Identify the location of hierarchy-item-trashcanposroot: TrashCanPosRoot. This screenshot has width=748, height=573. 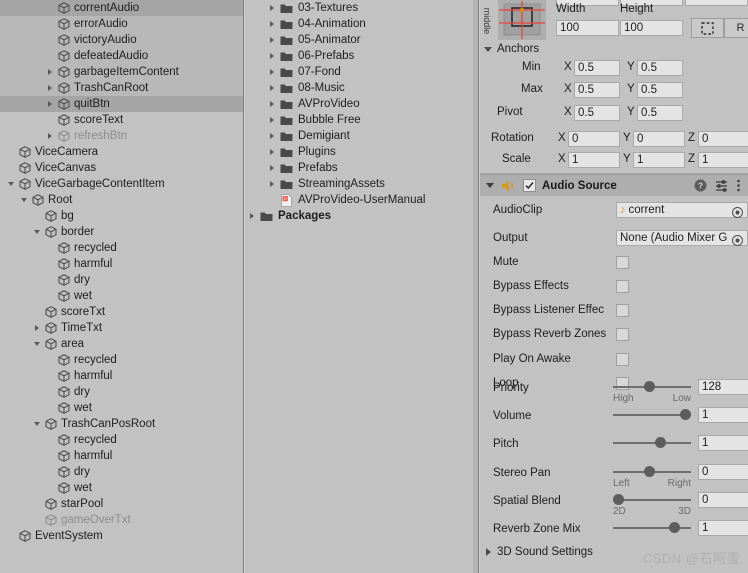
(121, 424).